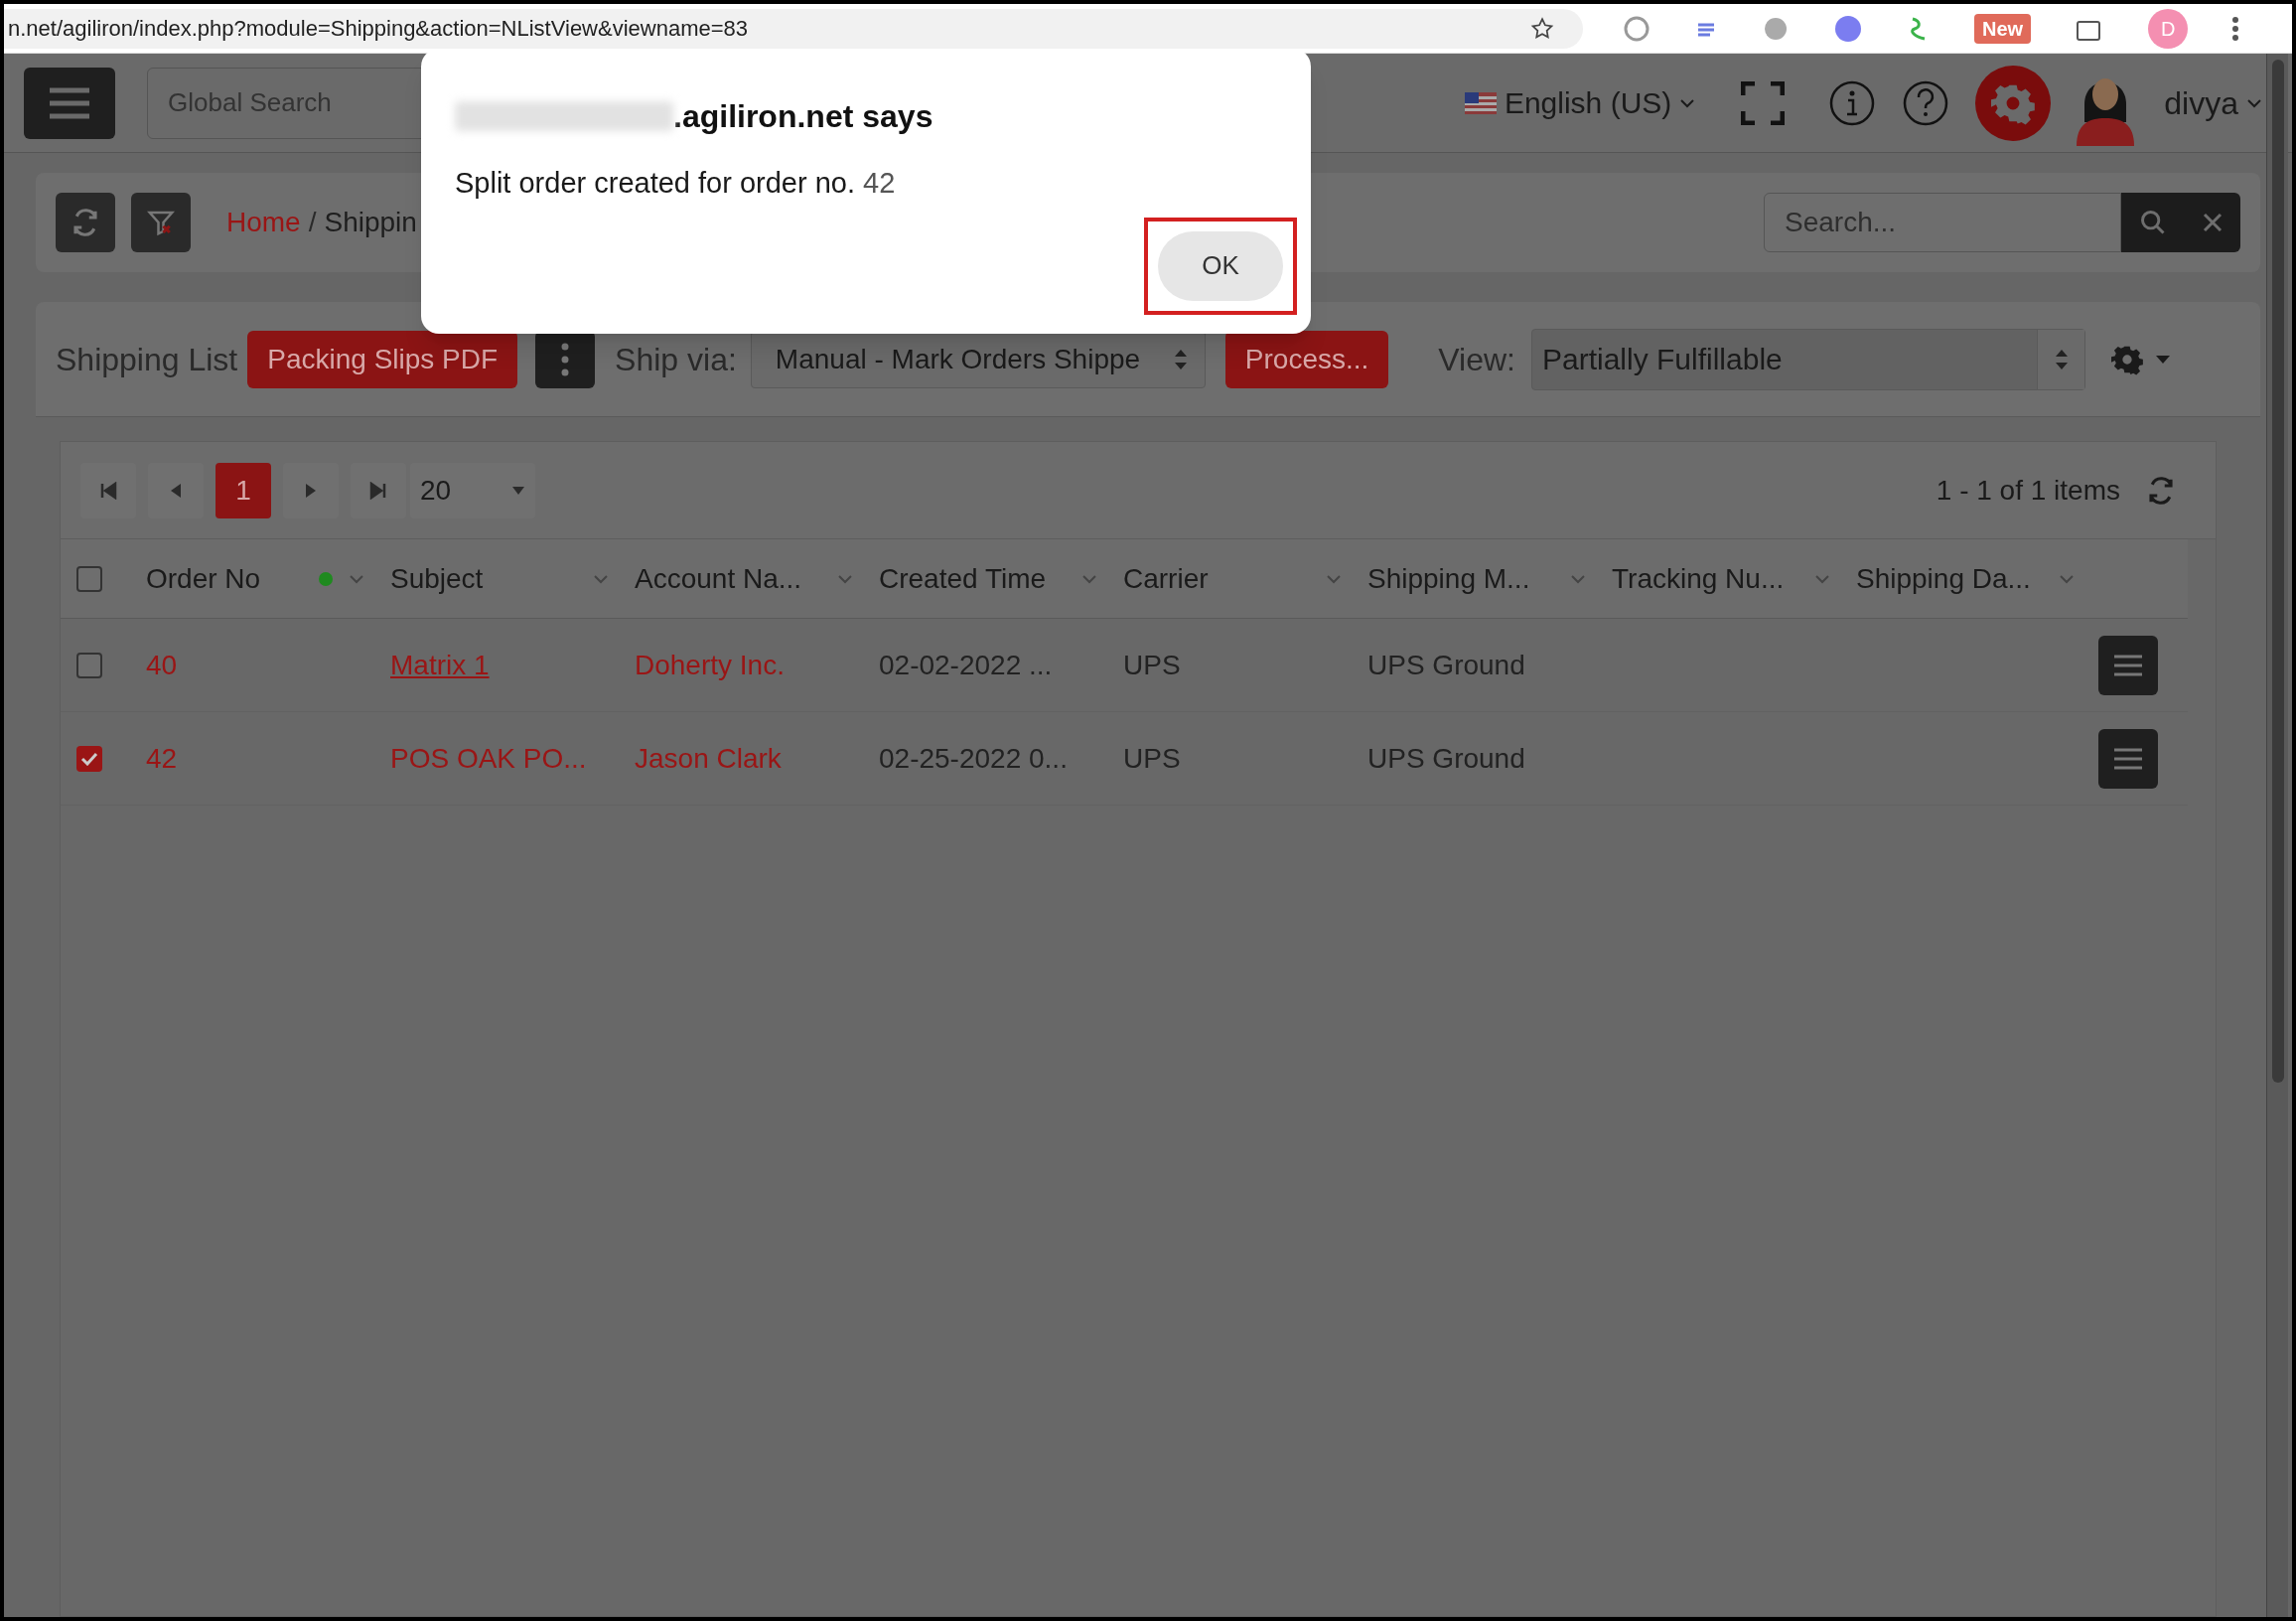 The image size is (2296, 1621). What do you see at coordinates (1001, 579) in the screenshot?
I see `column-header: Created Time` at bounding box center [1001, 579].